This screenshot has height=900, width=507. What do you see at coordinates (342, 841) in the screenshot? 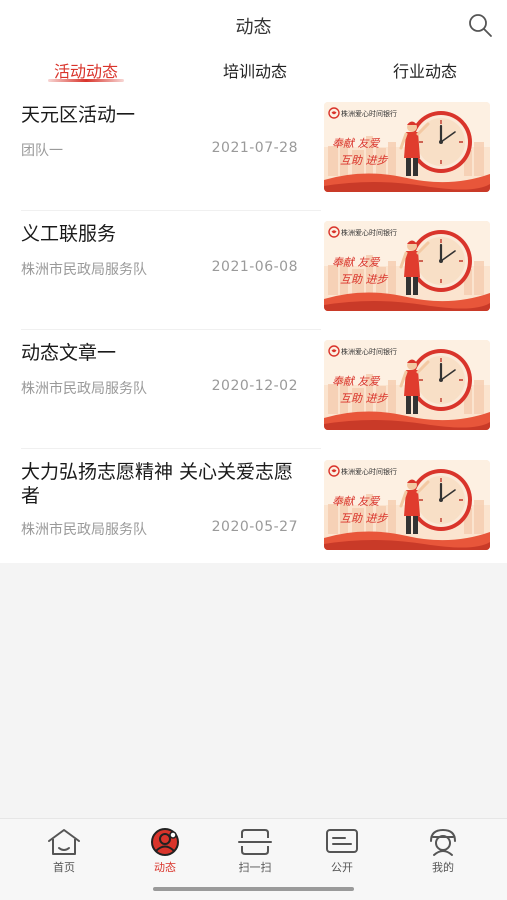
I see `announcement-icon` at bounding box center [342, 841].